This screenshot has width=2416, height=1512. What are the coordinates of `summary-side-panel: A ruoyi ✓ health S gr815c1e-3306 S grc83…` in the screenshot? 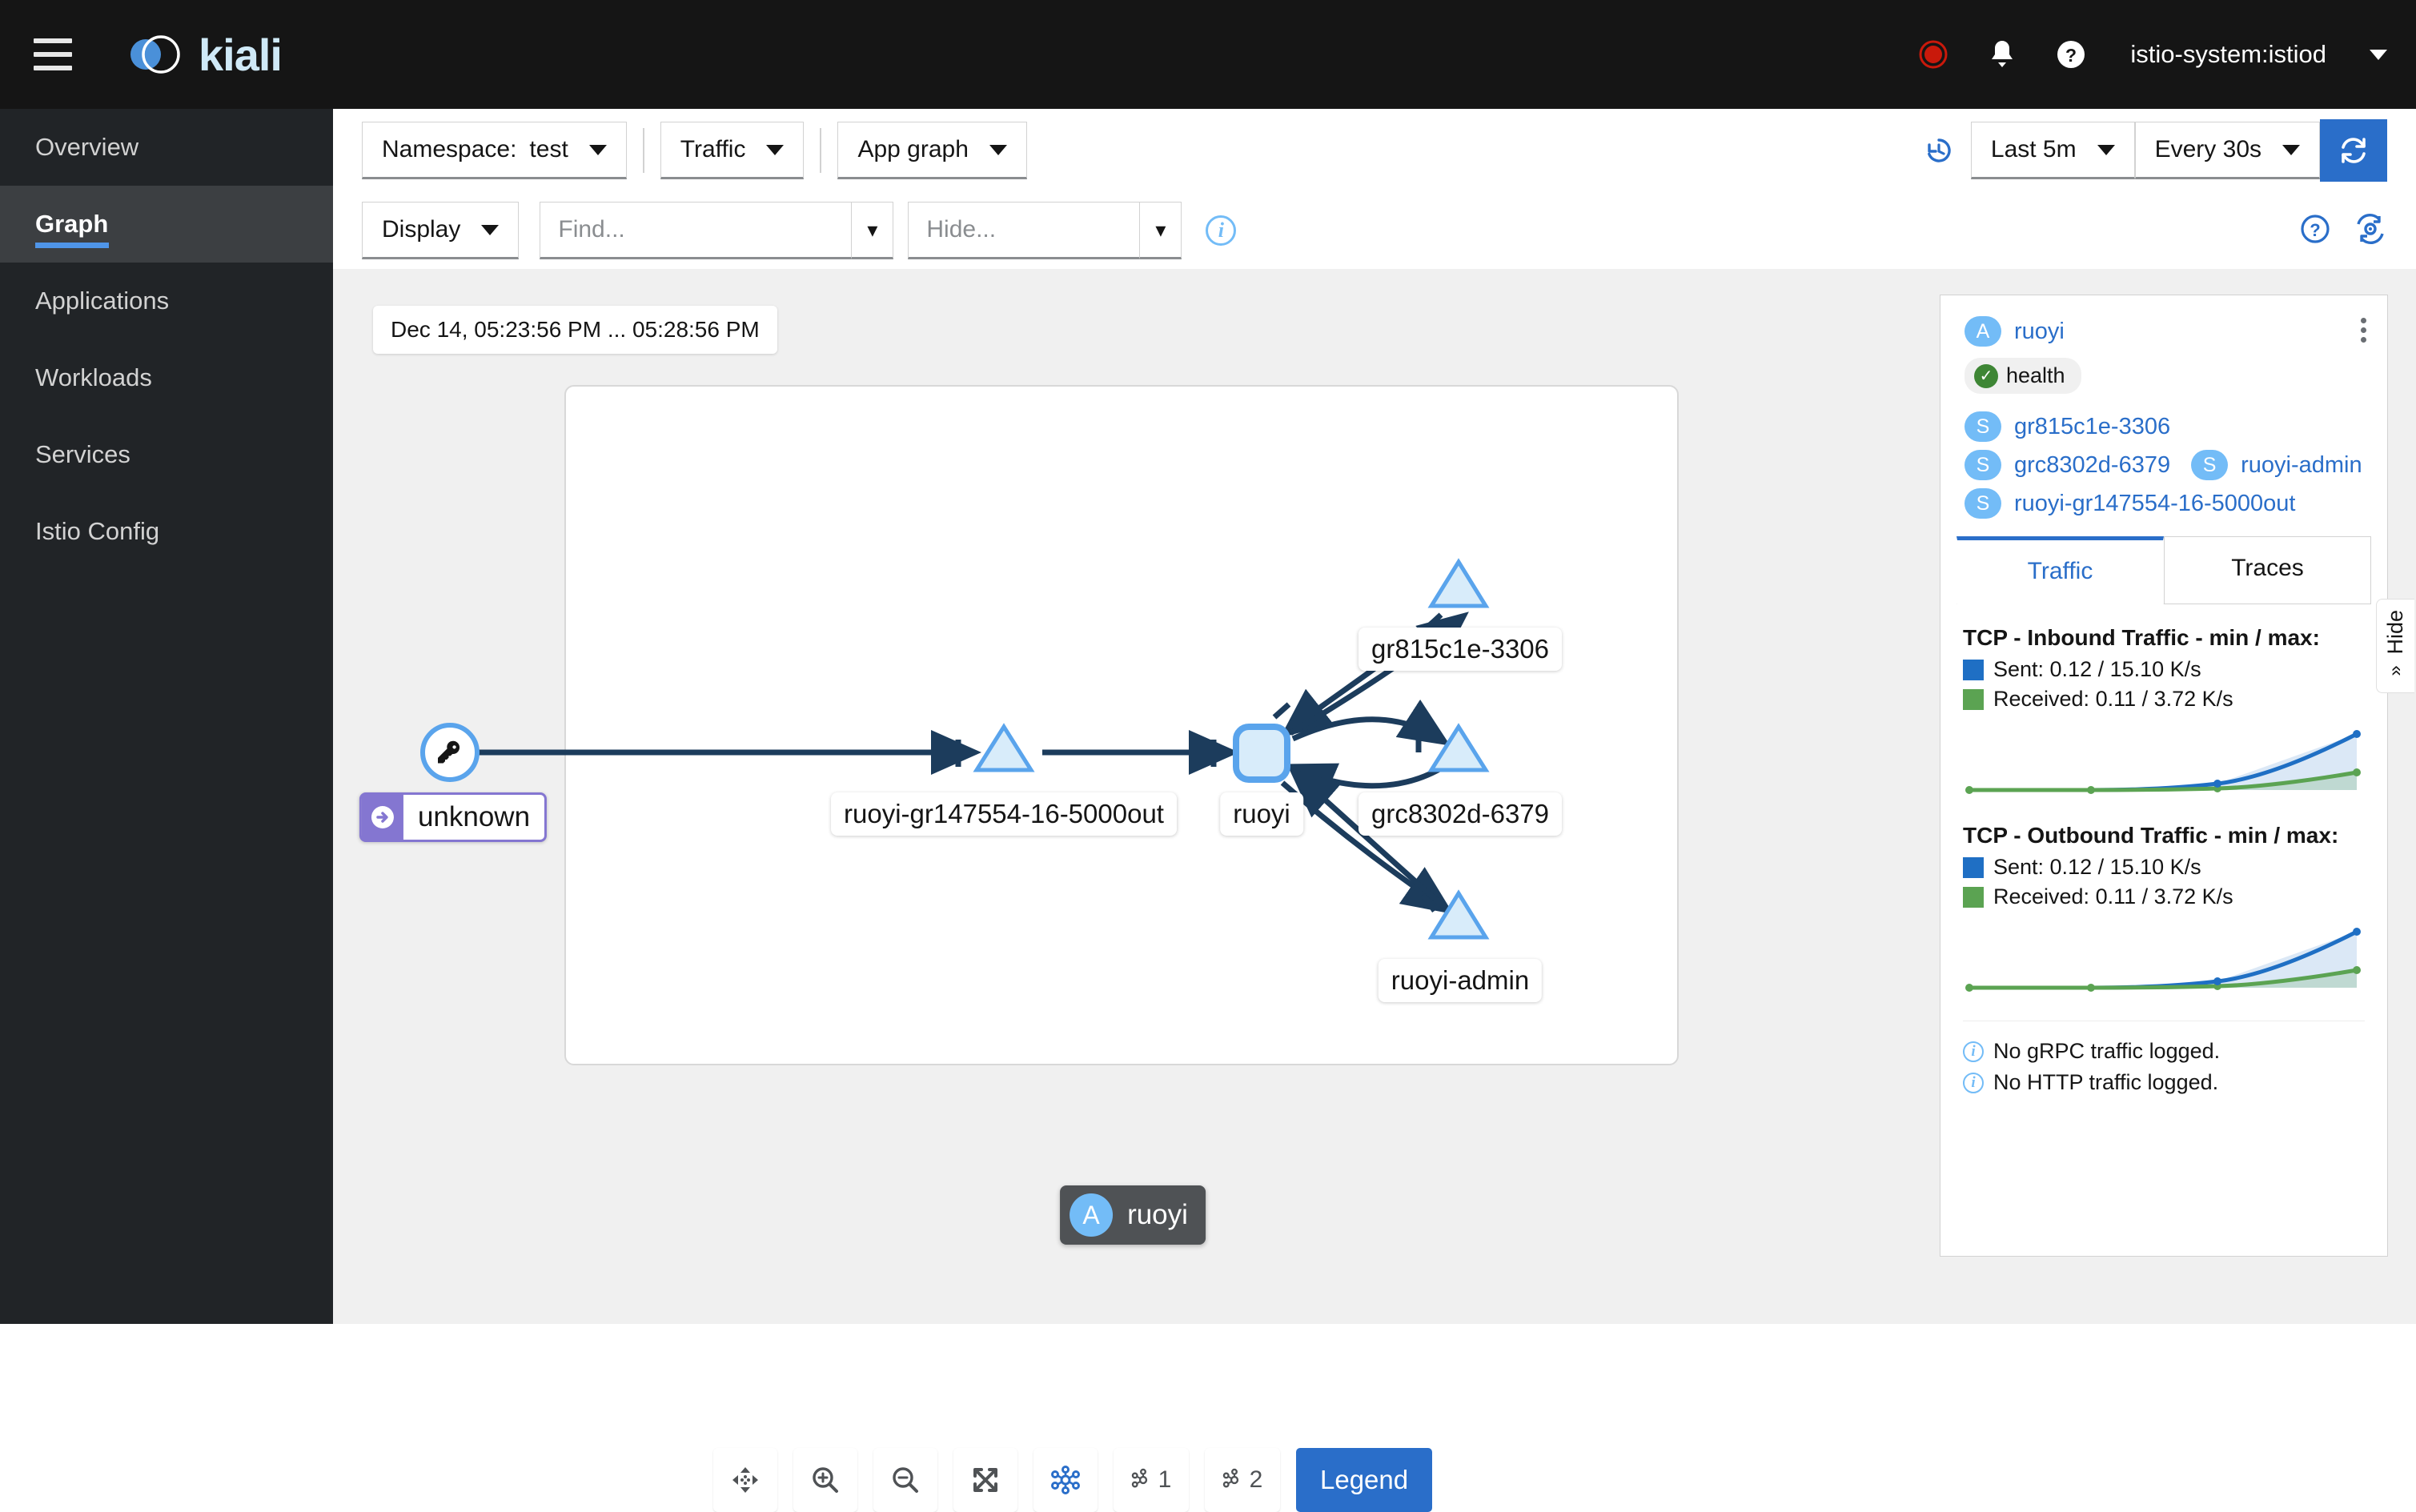 It's located at (2164, 776).